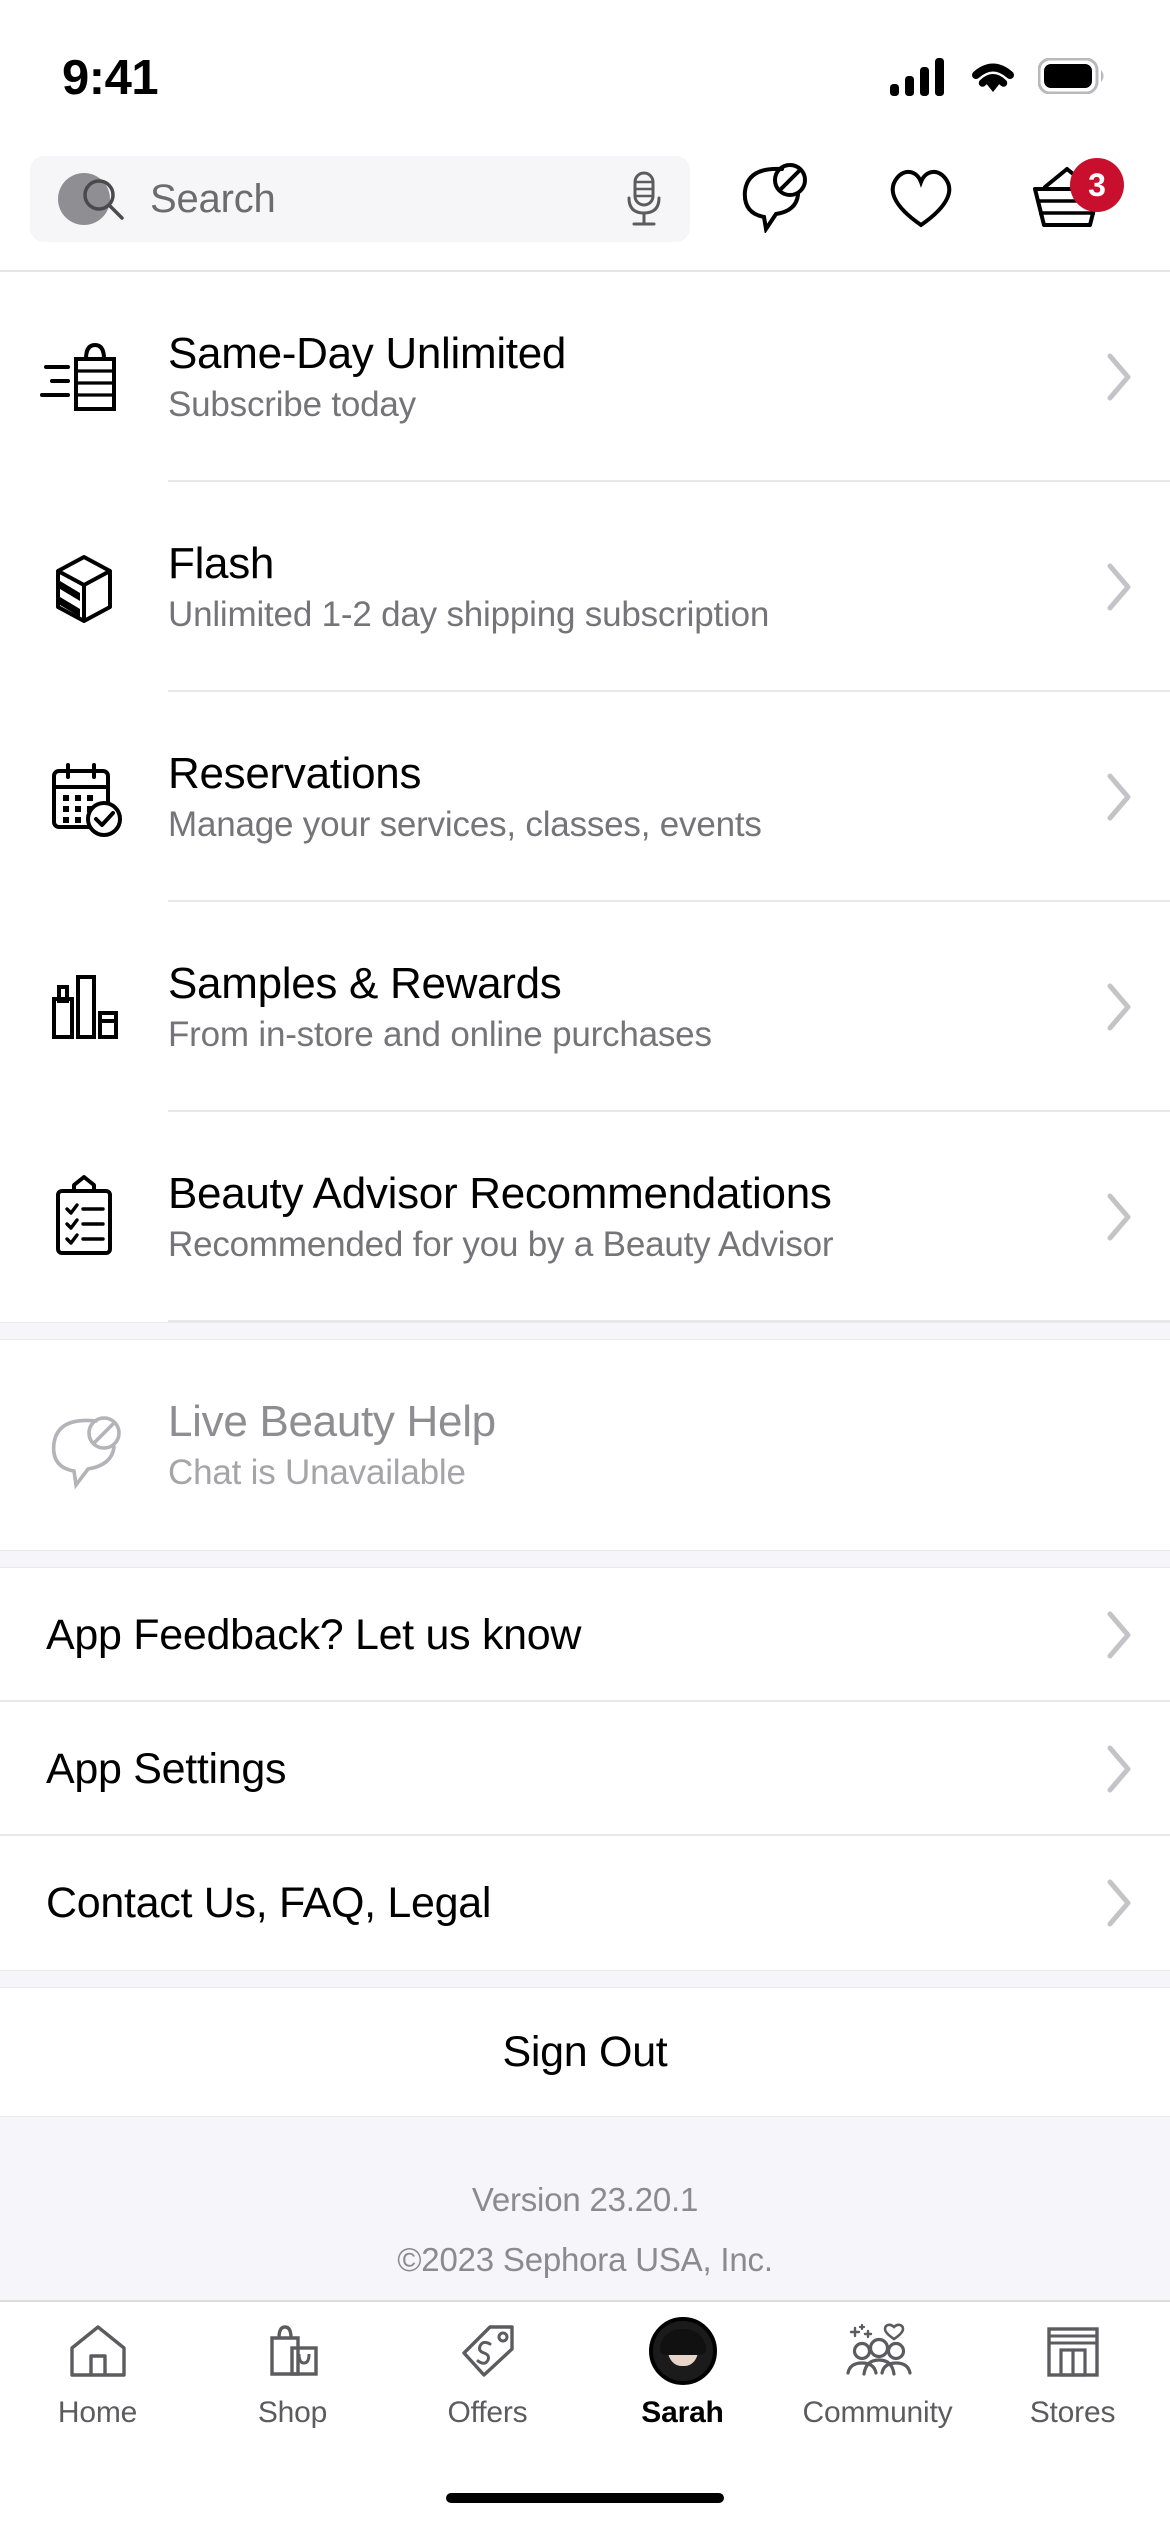  I want to click on list-item-title: Same-Day Unlimited, so click(367, 353).